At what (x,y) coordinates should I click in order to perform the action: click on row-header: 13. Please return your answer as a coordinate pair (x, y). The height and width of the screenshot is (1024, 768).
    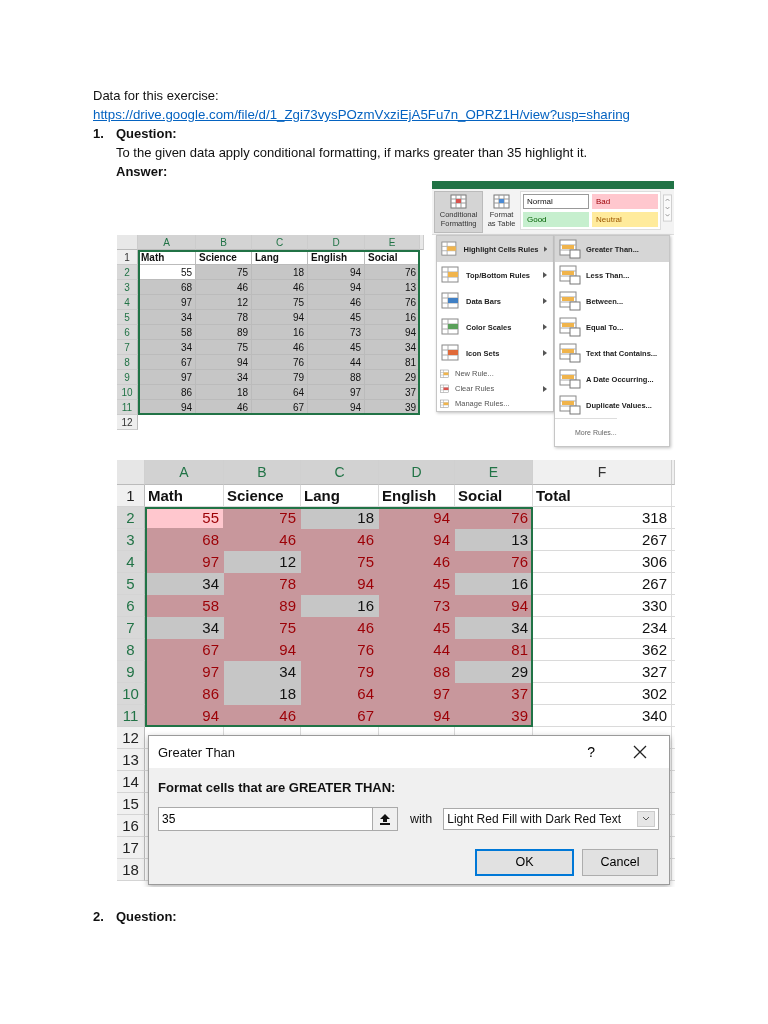
    Looking at the image, I should click on (131, 760).